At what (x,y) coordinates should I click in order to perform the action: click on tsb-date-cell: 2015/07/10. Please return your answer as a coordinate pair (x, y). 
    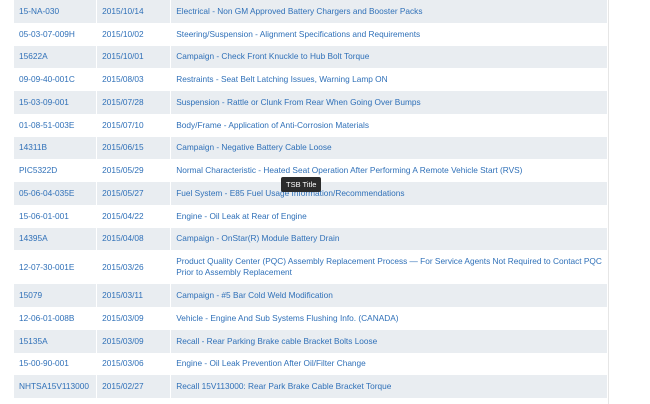
    Looking at the image, I should click on (134, 125).